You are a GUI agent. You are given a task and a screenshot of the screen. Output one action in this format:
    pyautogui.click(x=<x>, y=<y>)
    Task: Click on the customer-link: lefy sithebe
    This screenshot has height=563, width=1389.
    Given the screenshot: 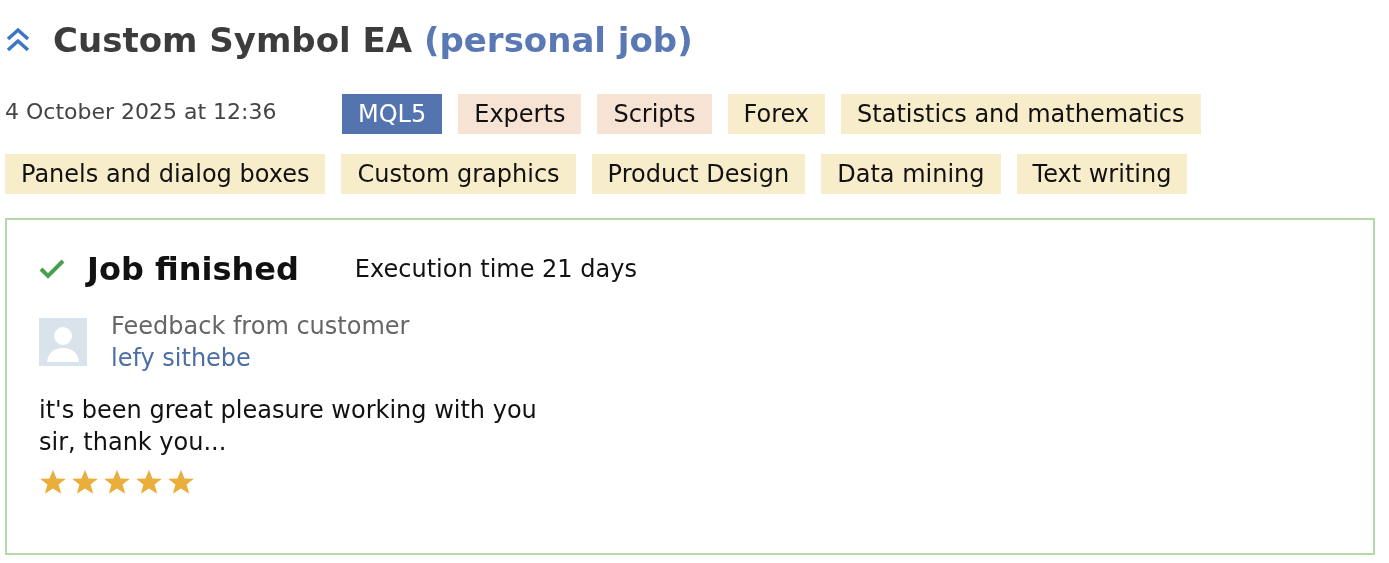 What is the action you would take?
    pyautogui.click(x=260, y=358)
    